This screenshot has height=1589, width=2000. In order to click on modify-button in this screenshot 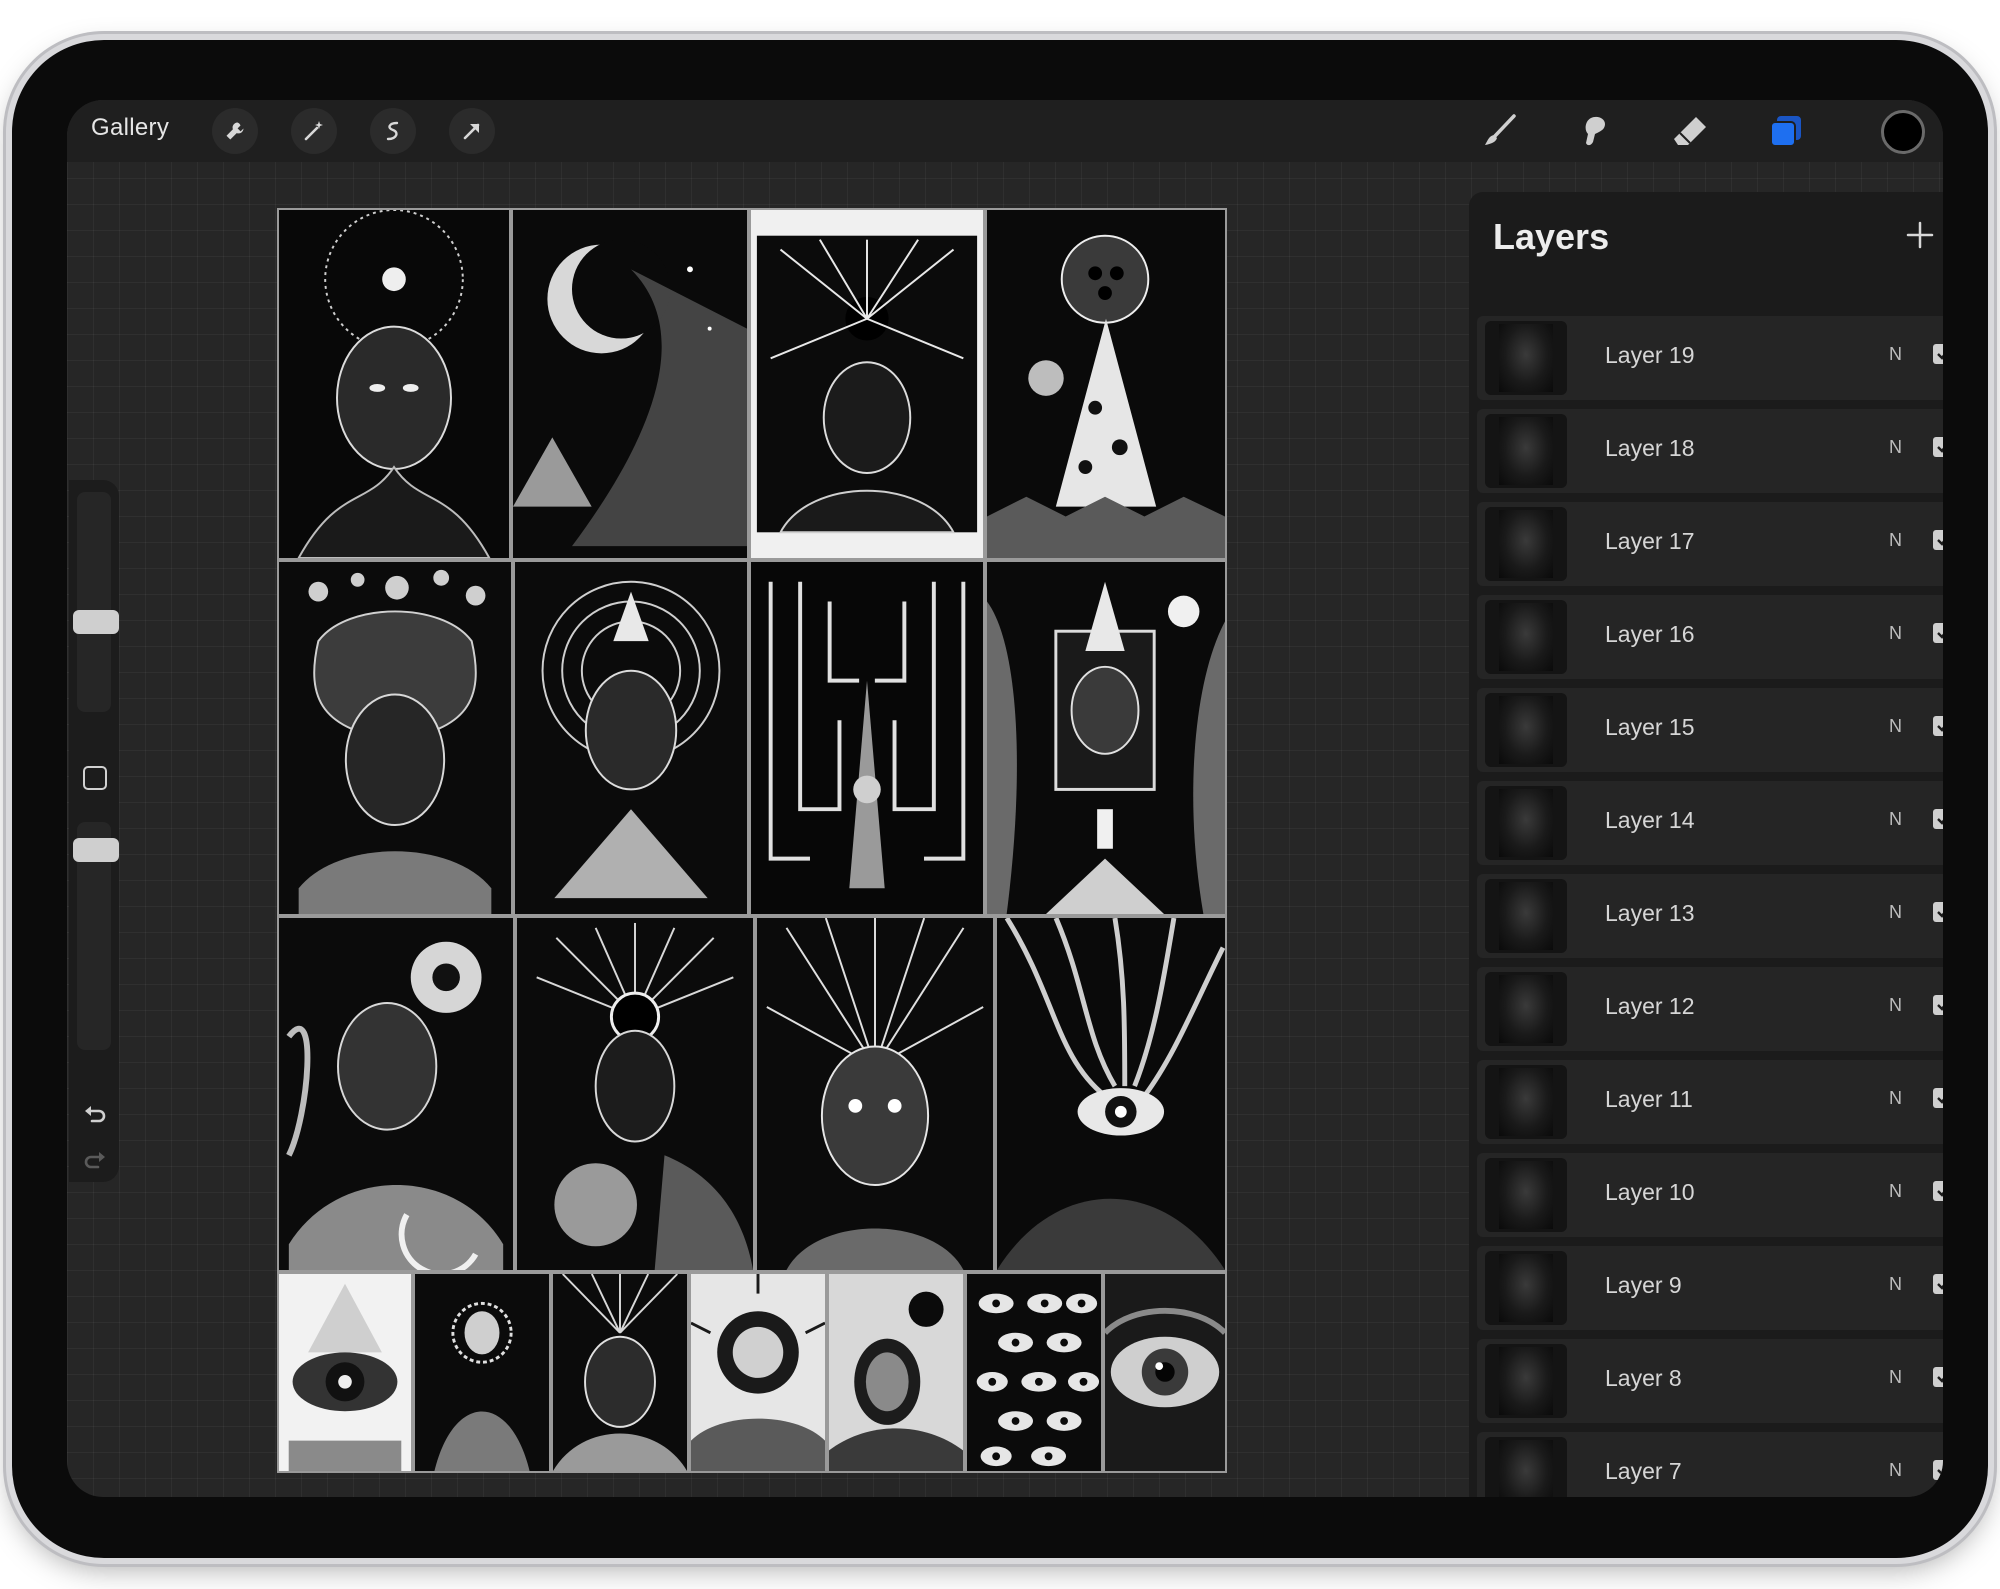, I will do `click(95, 778)`.